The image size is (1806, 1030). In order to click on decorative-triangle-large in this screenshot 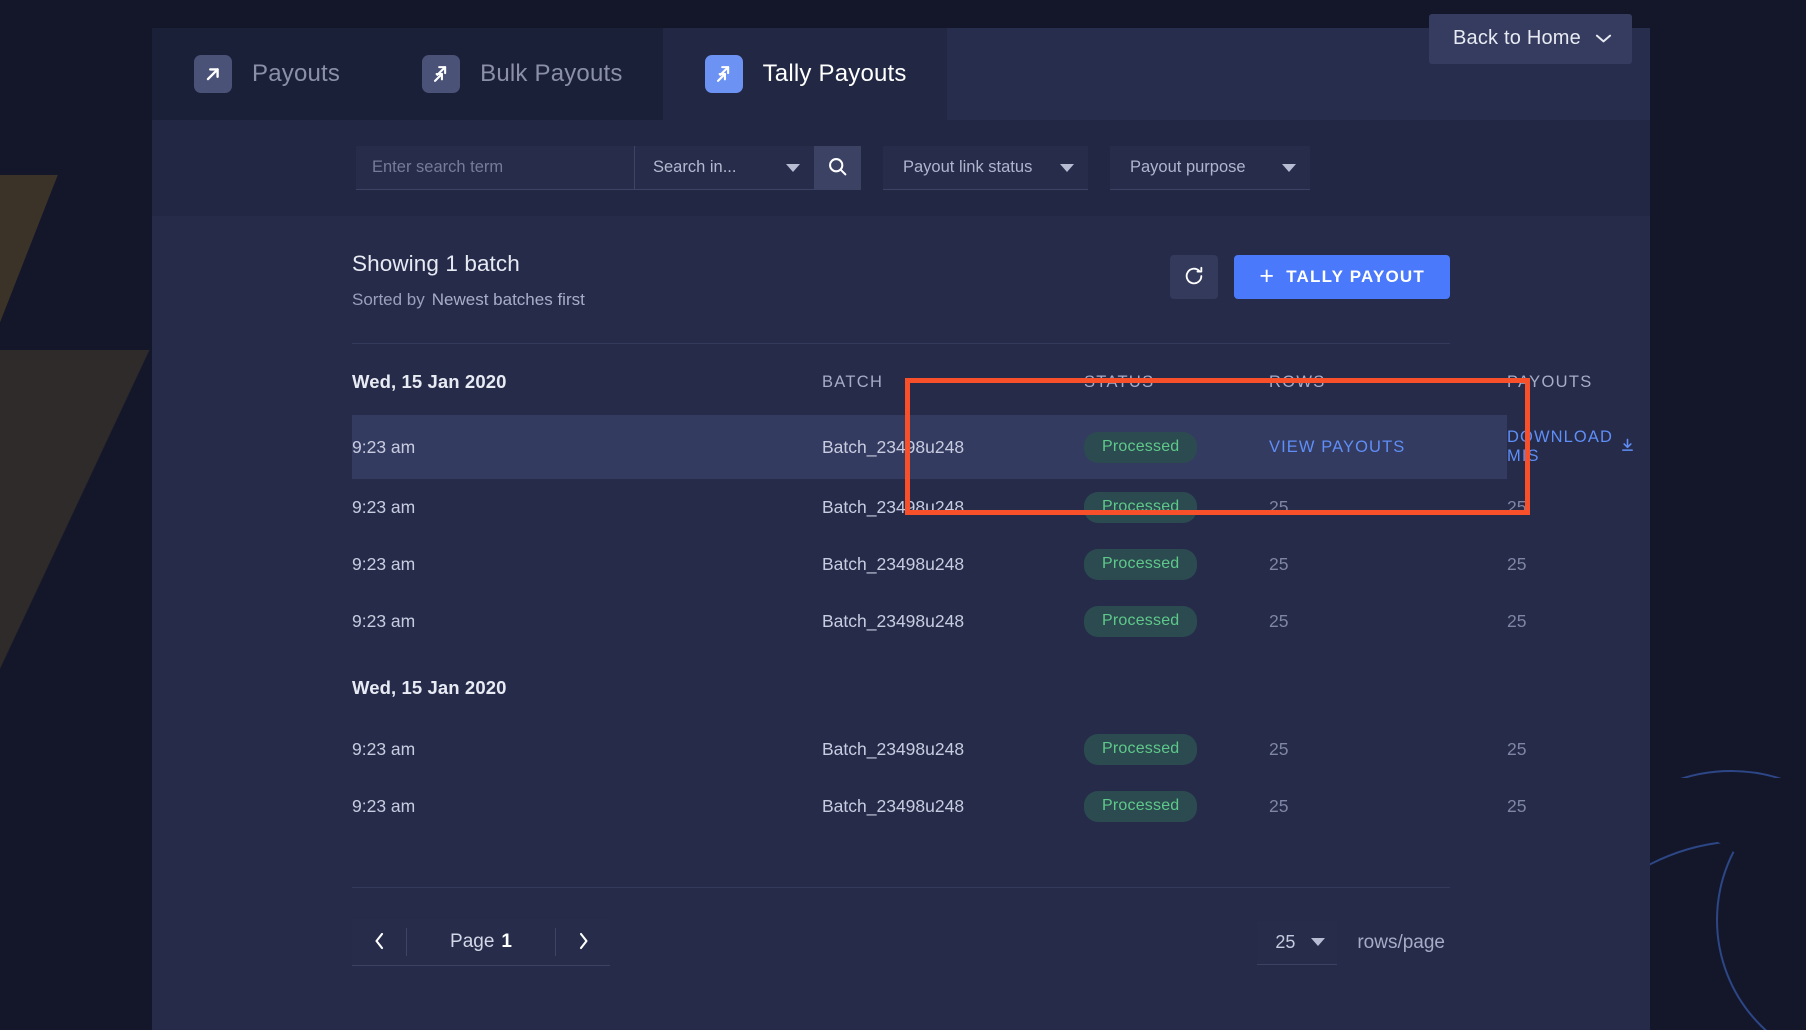, I will do `click(75, 510)`.